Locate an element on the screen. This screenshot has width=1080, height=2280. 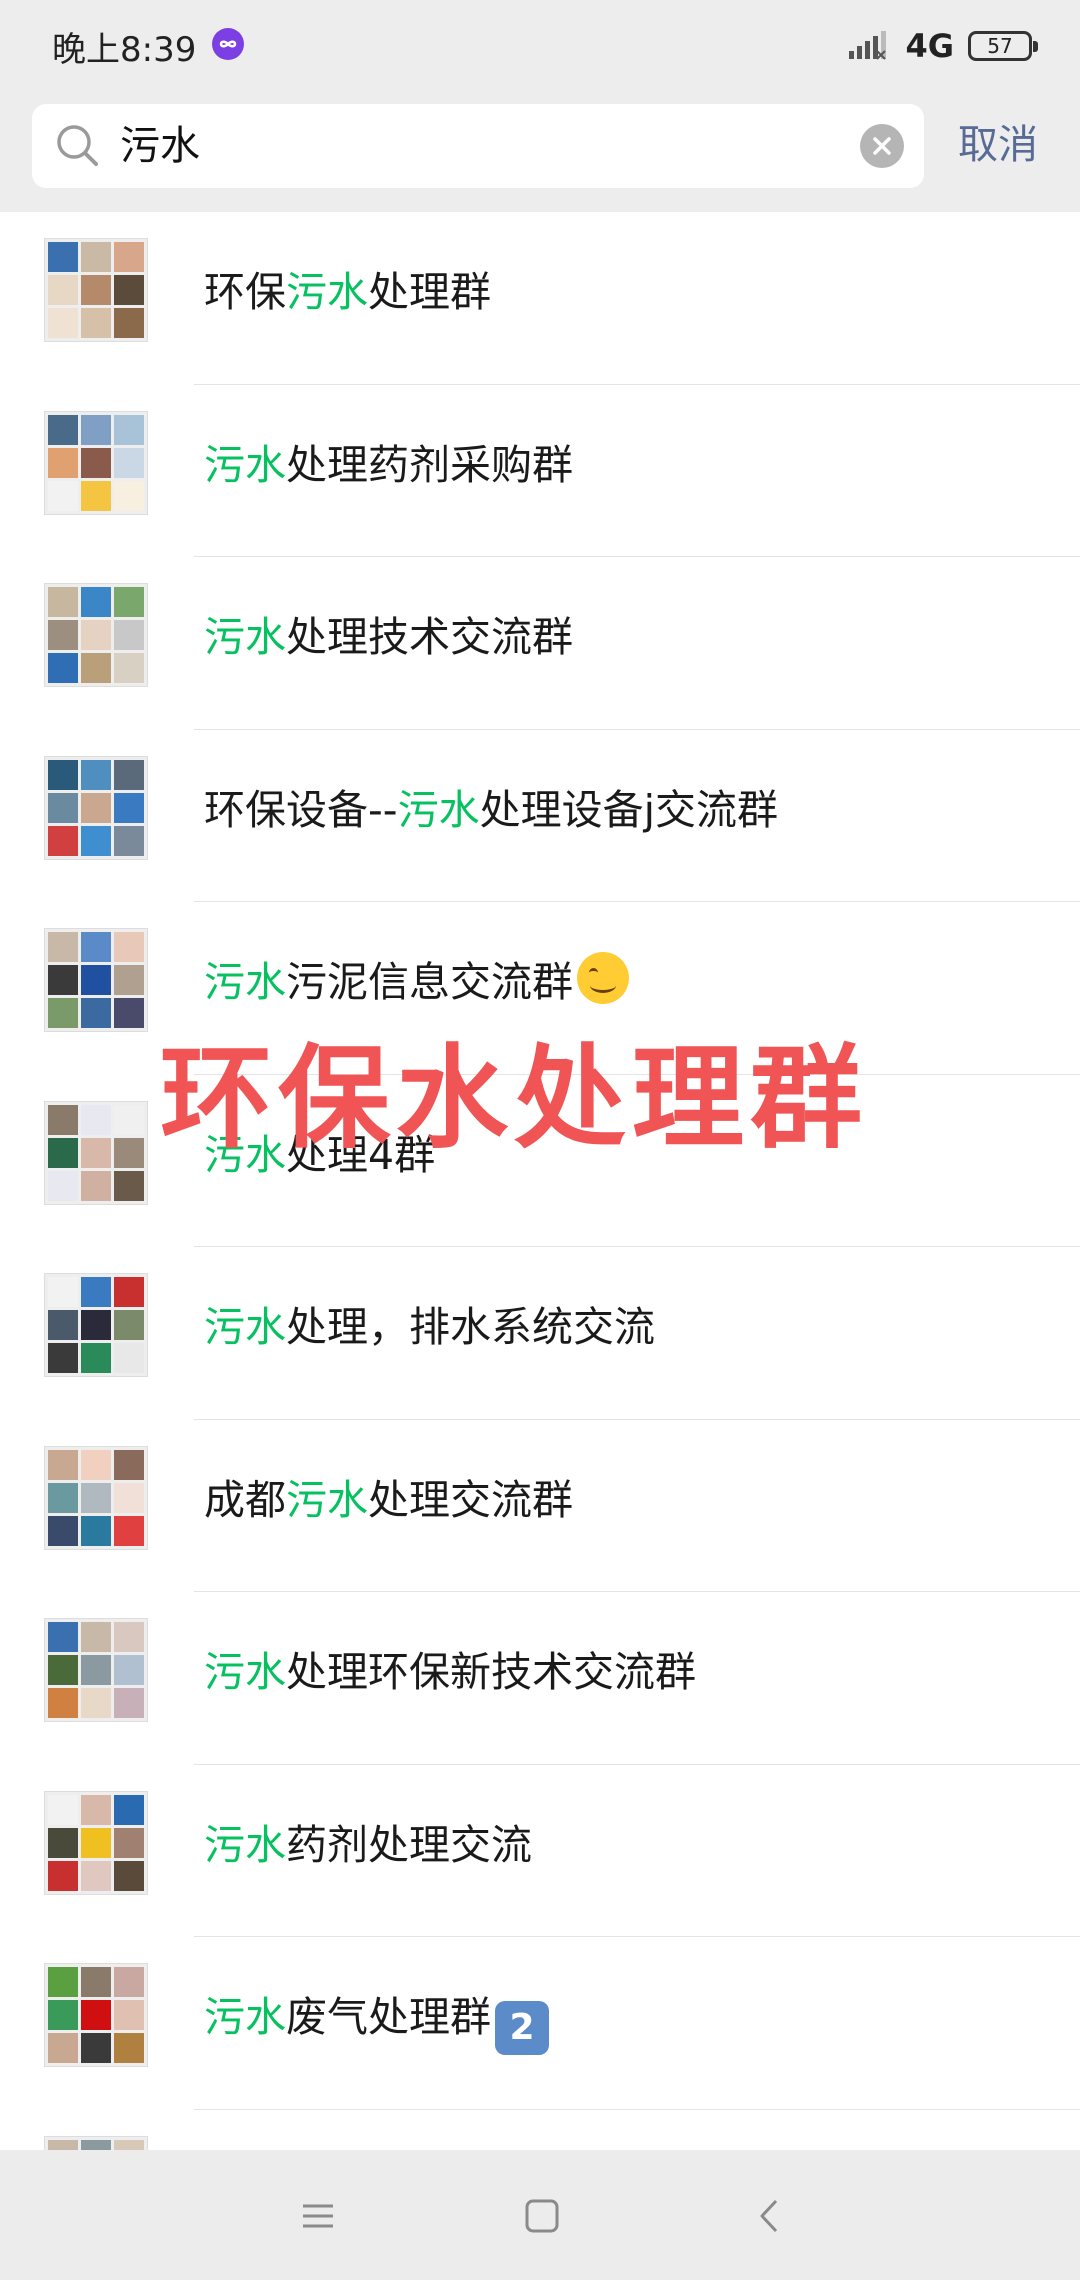
menu-icon is located at coordinates (318, 2216).